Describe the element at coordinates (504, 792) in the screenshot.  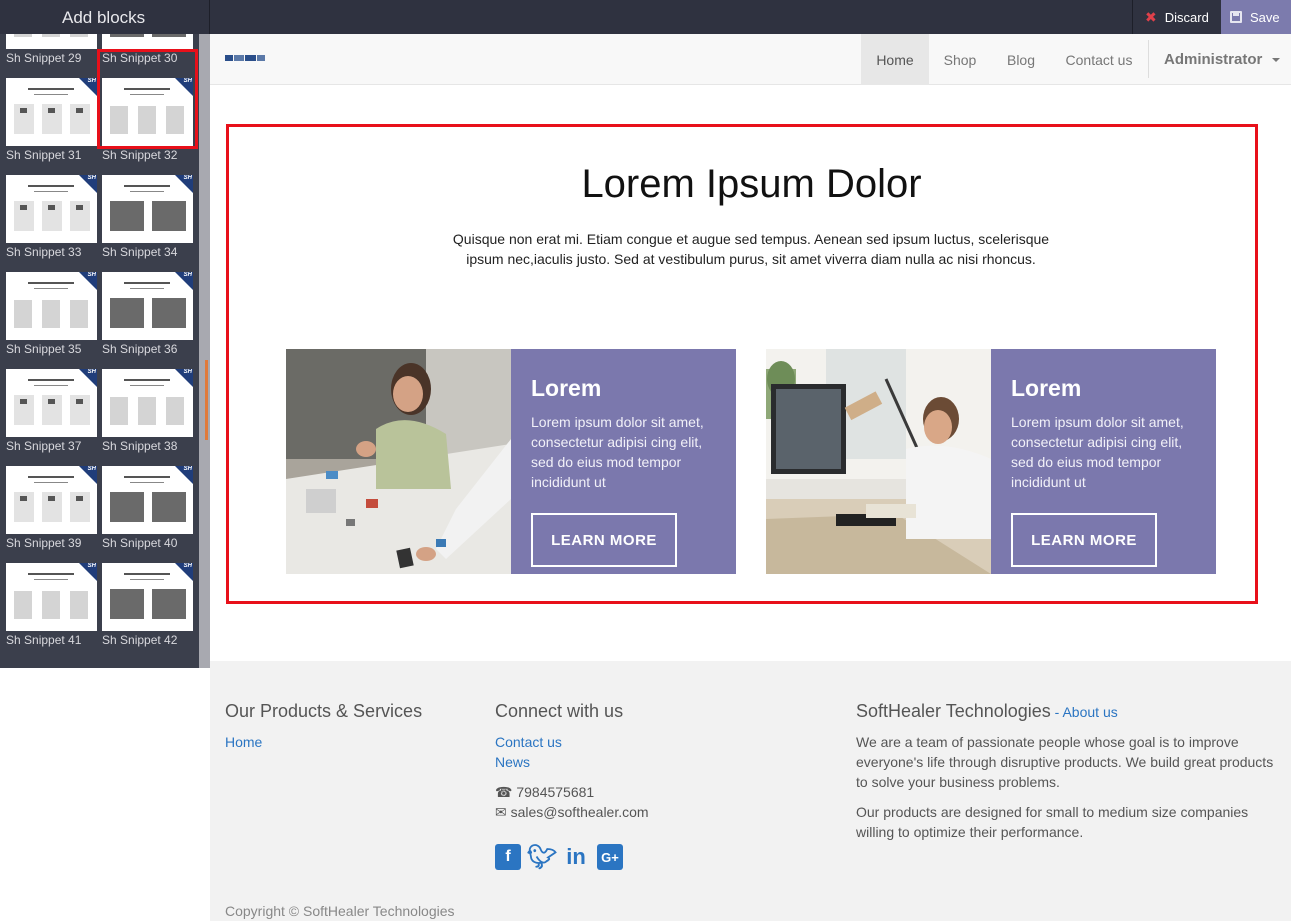
I see `phone-icon: ☎` at that location.